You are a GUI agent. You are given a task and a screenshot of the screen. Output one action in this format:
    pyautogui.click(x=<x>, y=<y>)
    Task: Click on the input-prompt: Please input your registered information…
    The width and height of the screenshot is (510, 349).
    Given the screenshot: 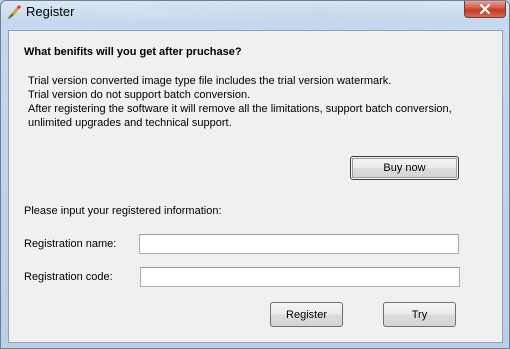 What is the action you would take?
    pyautogui.click(x=123, y=211)
    